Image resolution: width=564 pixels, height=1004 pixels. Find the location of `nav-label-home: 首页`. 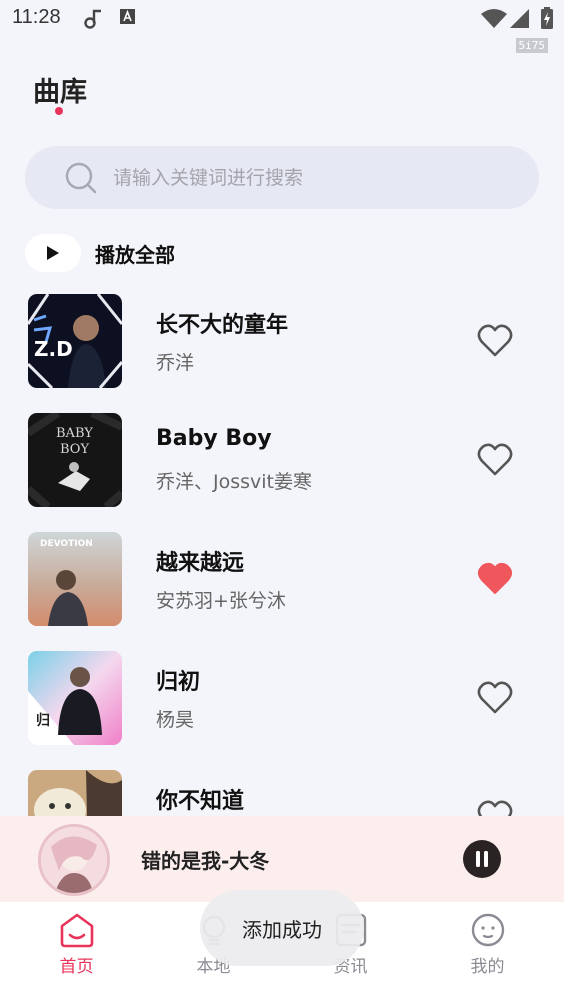

nav-label-home: 首页 is located at coordinates (76, 967).